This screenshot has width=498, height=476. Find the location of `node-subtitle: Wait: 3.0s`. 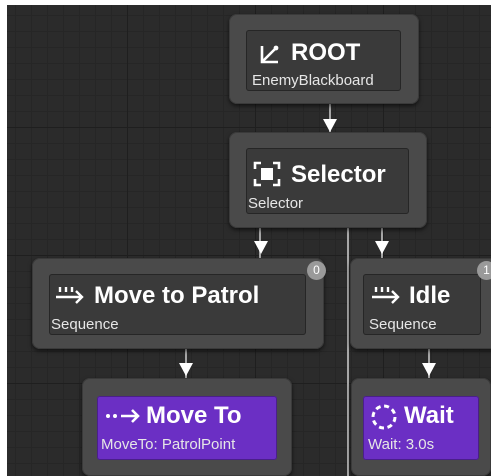

node-subtitle: Wait: 3.0s is located at coordinates (401, 444).